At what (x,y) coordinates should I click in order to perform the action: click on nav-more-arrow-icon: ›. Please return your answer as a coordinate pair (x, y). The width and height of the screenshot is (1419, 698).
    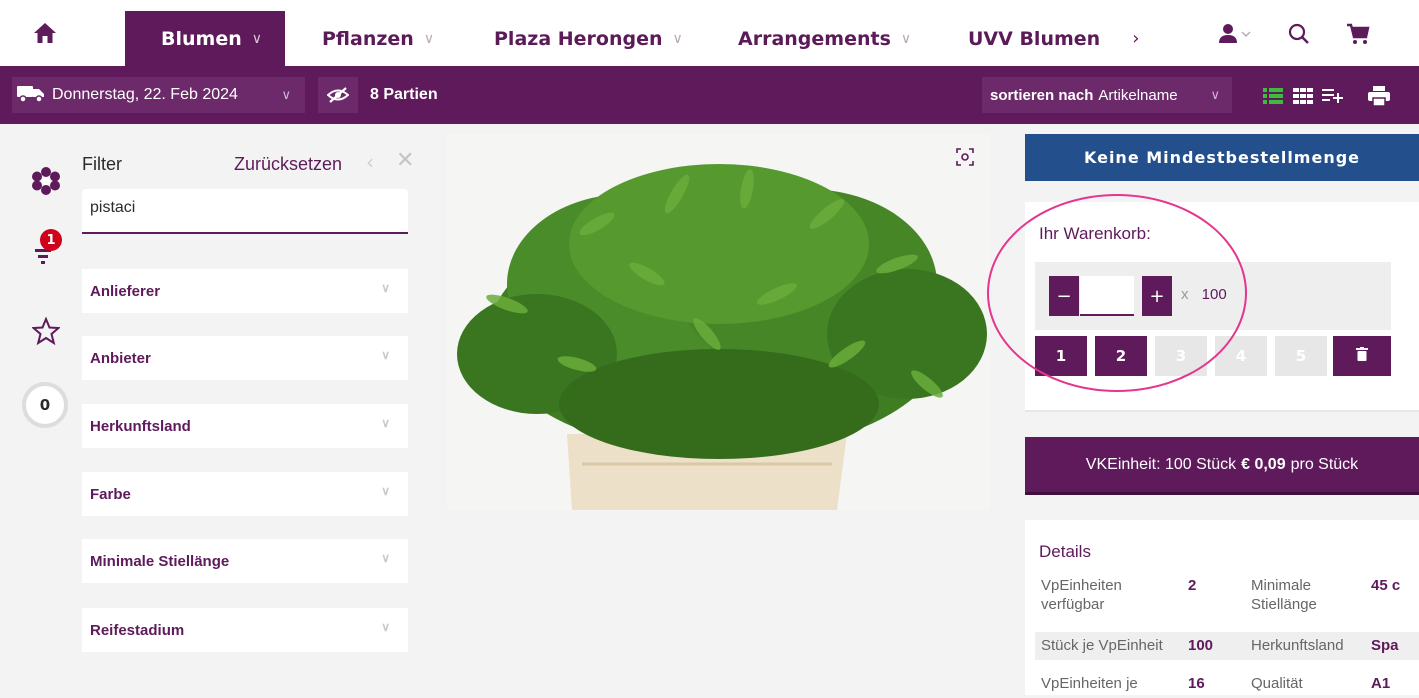
    Looking at the image, I should click on (1135, 38).